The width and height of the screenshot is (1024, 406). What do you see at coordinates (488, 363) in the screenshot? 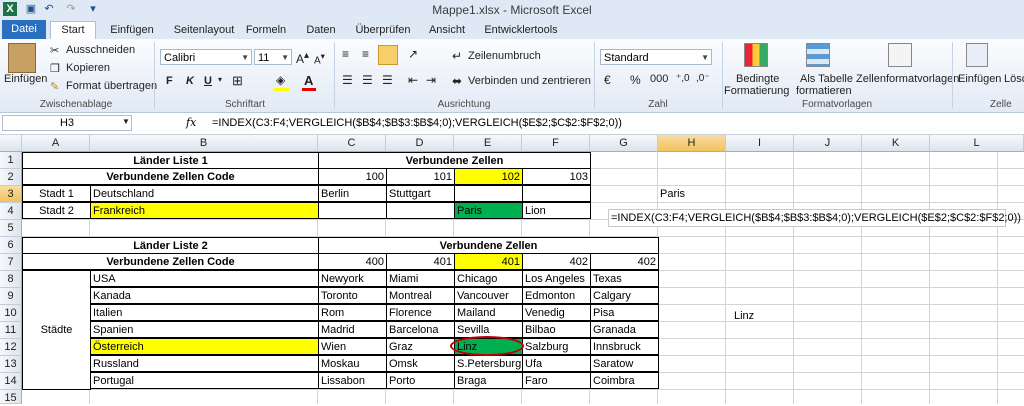
I see `city-cell: S.Petersburg` at bounding box center [488, 363].